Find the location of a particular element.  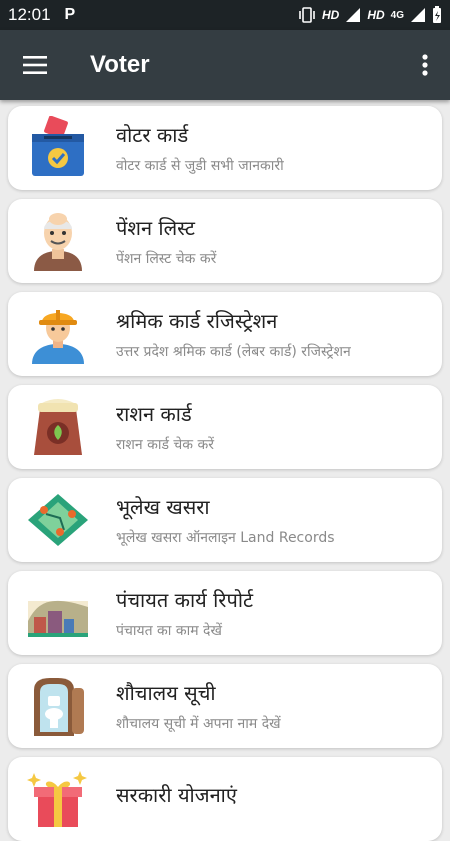

item-title: पंचायत कार्य रिपोर्ट is located at coordinates (185, 599).